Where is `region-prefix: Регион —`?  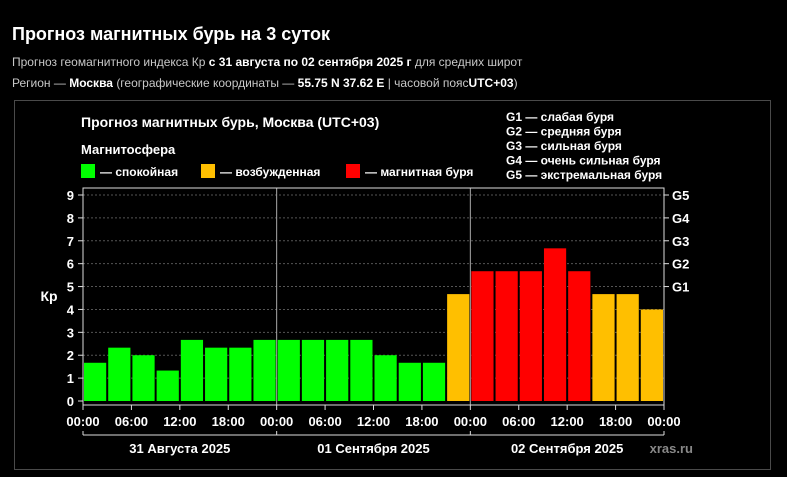 region-prefix: Регион — is located at coordinates (39, 83).